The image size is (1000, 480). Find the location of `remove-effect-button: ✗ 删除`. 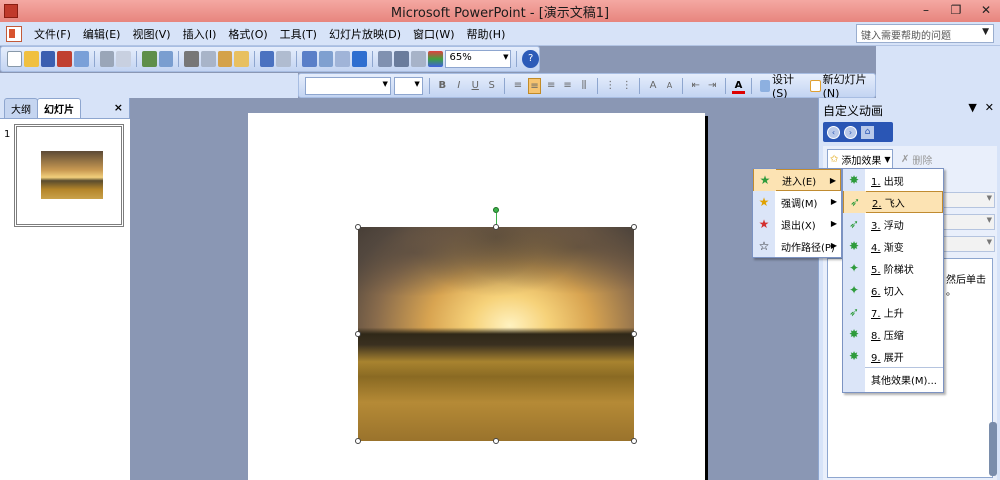

remove-effect-button: ✗ 删除 is located at coordinates (923, 159).